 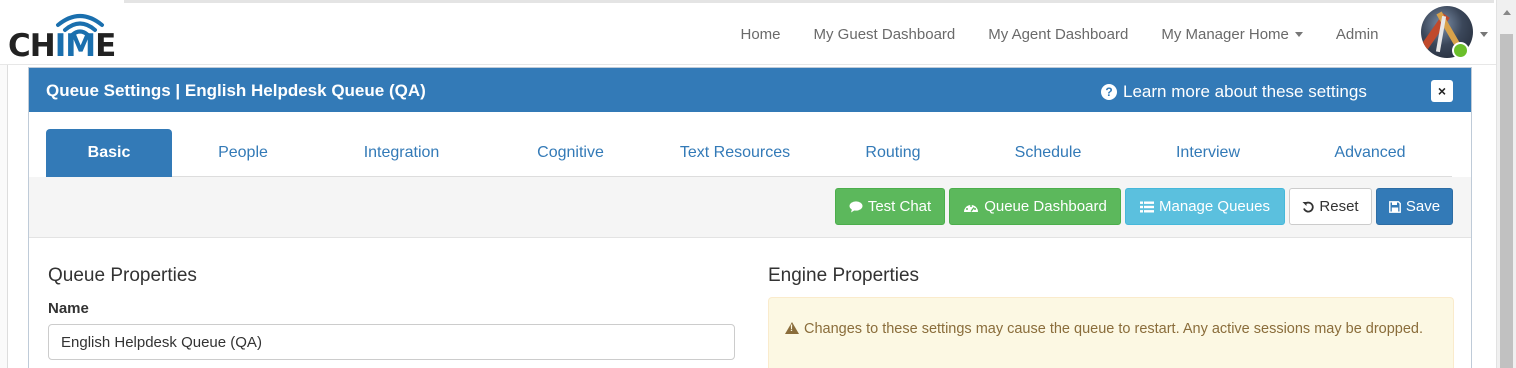 What do you see at coordinates (1484, 34) in the screenshot?
I see `user-menu-caret-icon` at bounding box center [1484, 34].